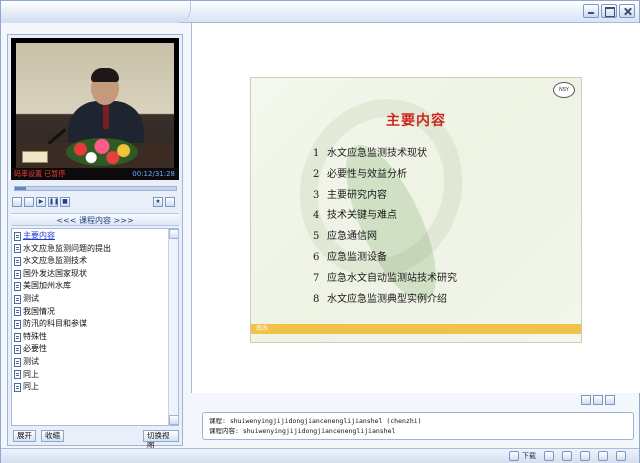 This screenshot has width=640, height=463. I want to click on outline-text: 应急通信网, so click(352, 237).